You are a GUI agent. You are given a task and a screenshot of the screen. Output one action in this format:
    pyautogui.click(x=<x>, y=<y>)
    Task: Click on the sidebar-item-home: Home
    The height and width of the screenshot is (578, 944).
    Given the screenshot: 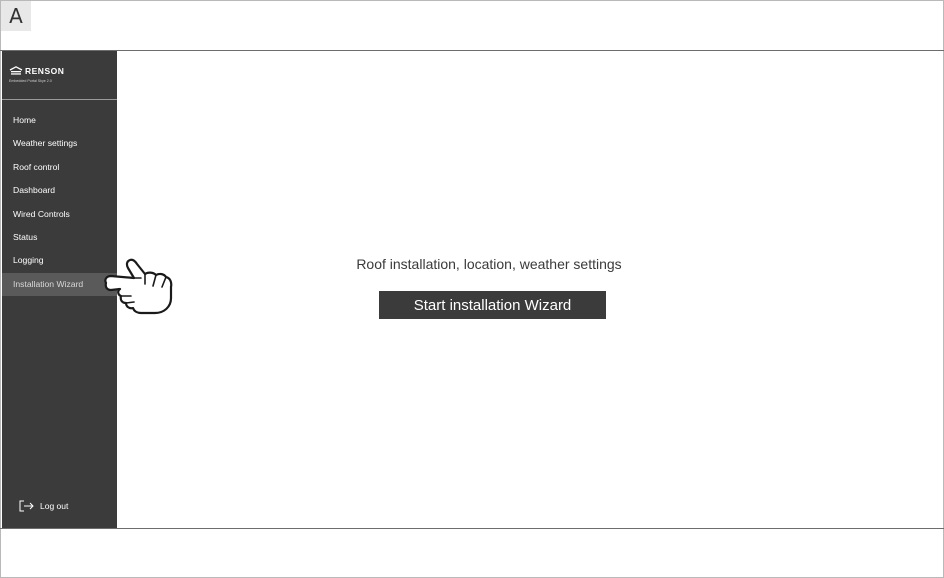 What is the action you would take?
    pyautogui.click(x=59, y=120)
    